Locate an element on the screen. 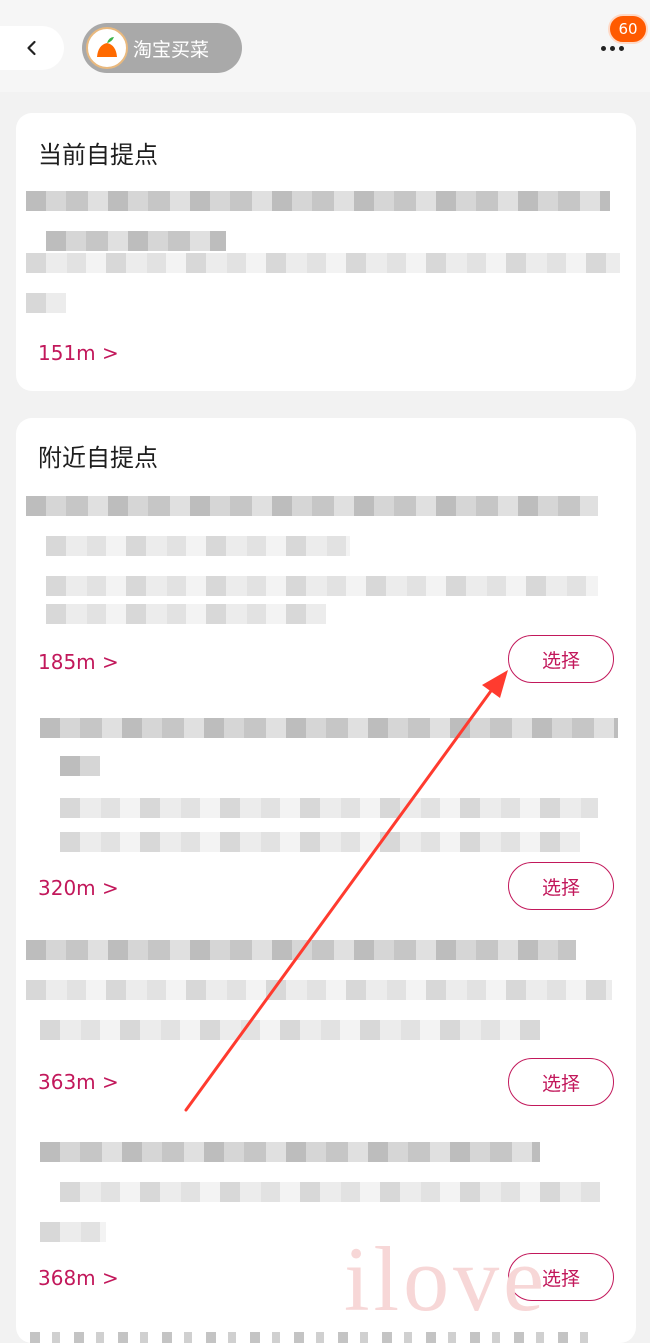 The width and height of the screenshot is (650, 1343). top-bar: 淘宝买菜 60 is located at coordinates (325, 46).